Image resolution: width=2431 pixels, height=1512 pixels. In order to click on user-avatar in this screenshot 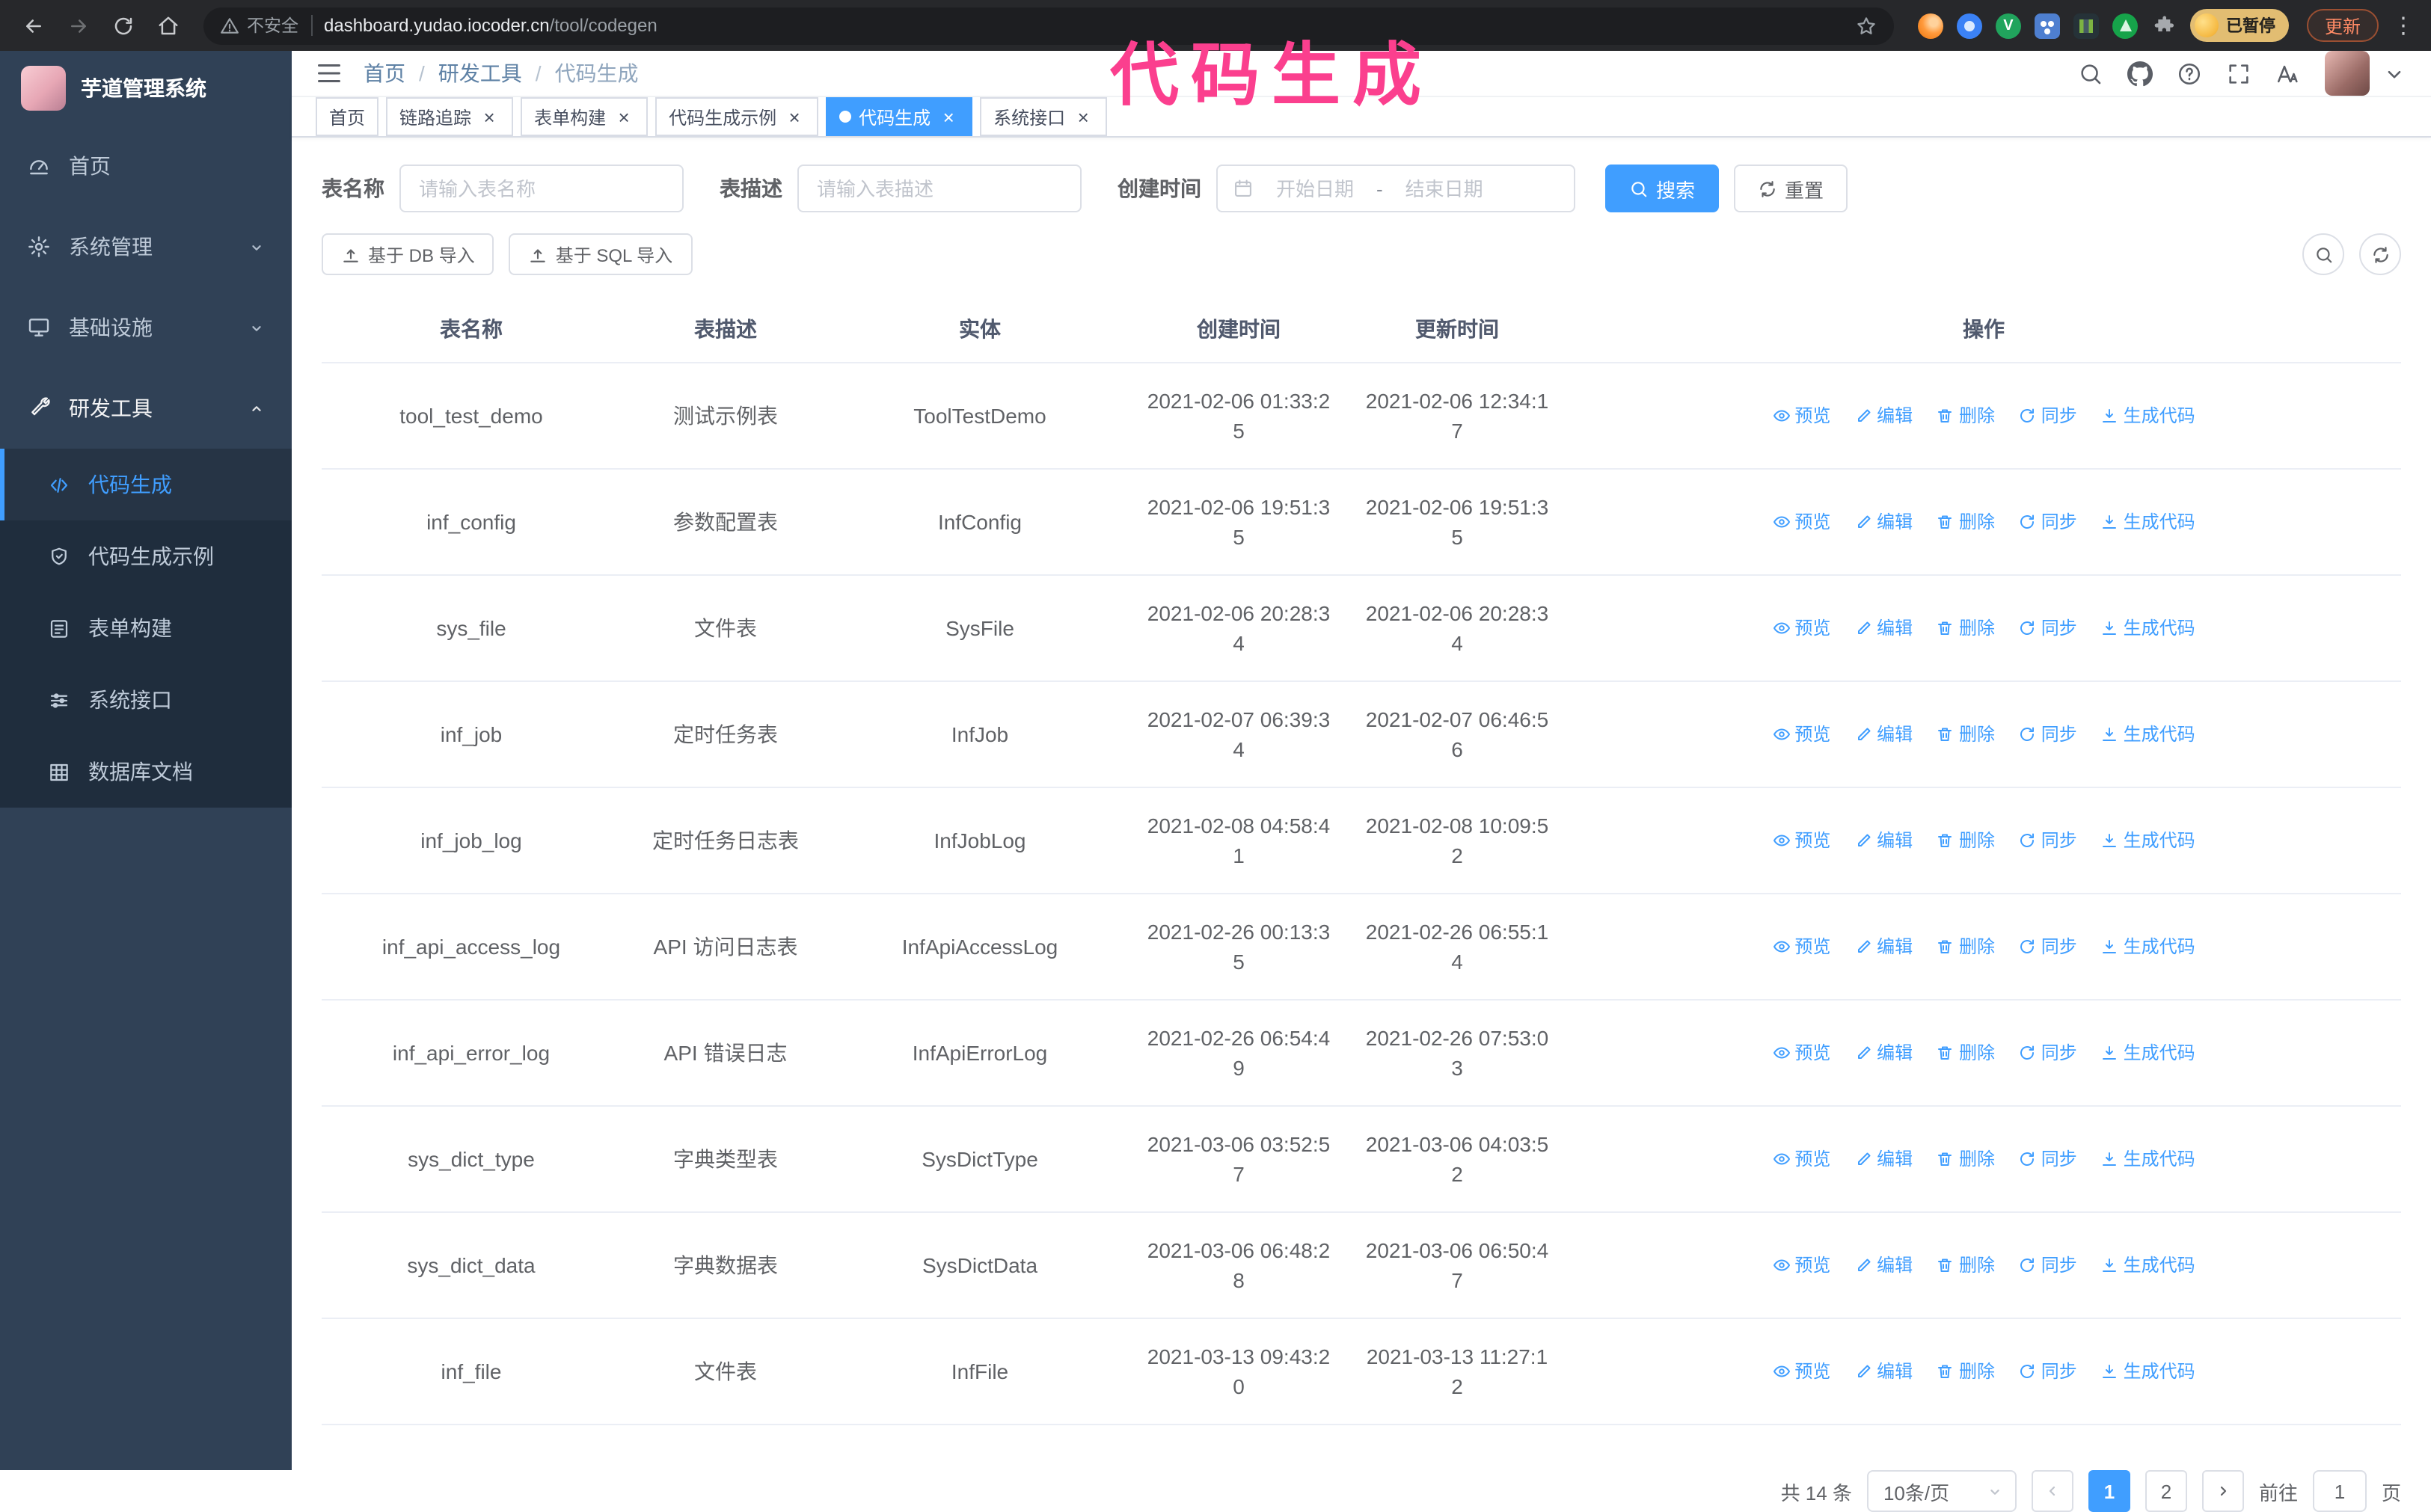, I will do `click(2347, 73)`.